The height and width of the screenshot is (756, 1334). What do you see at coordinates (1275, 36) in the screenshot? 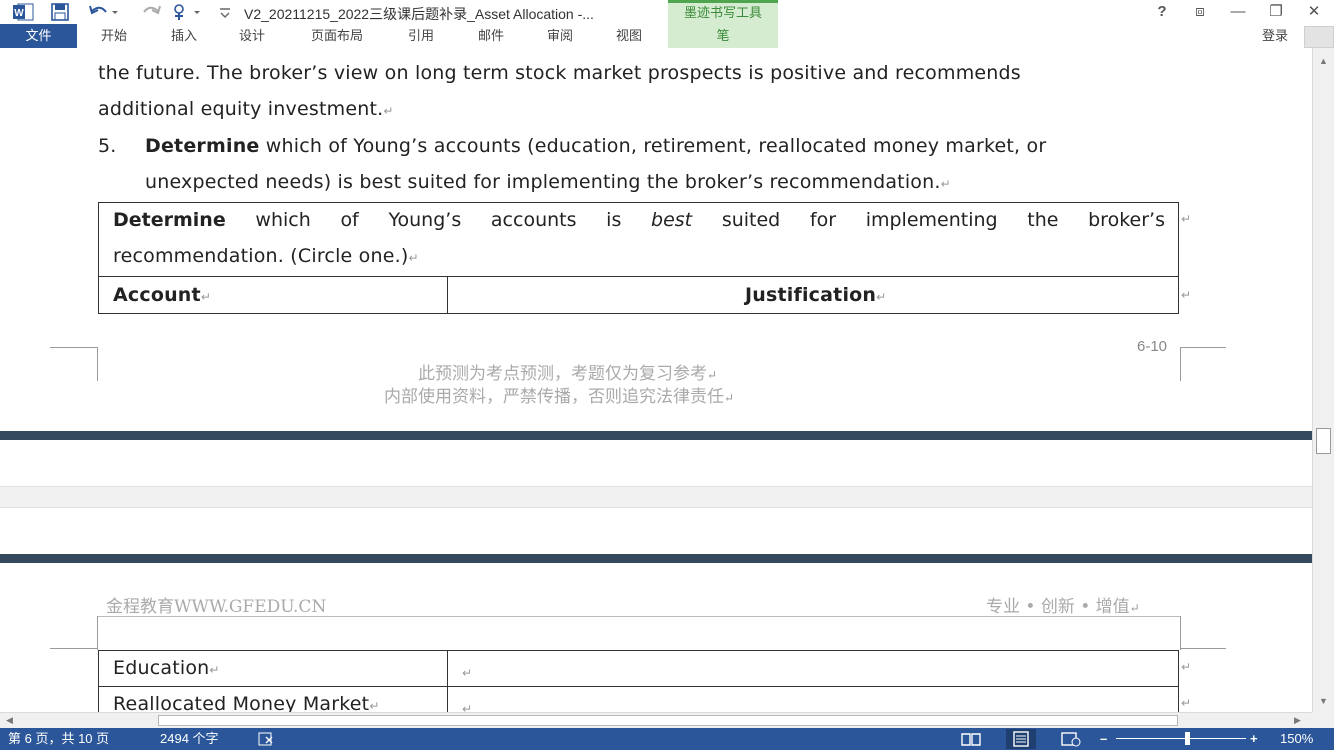
I see `sign-in-link: 登录` at bounding box center [1275, 36].